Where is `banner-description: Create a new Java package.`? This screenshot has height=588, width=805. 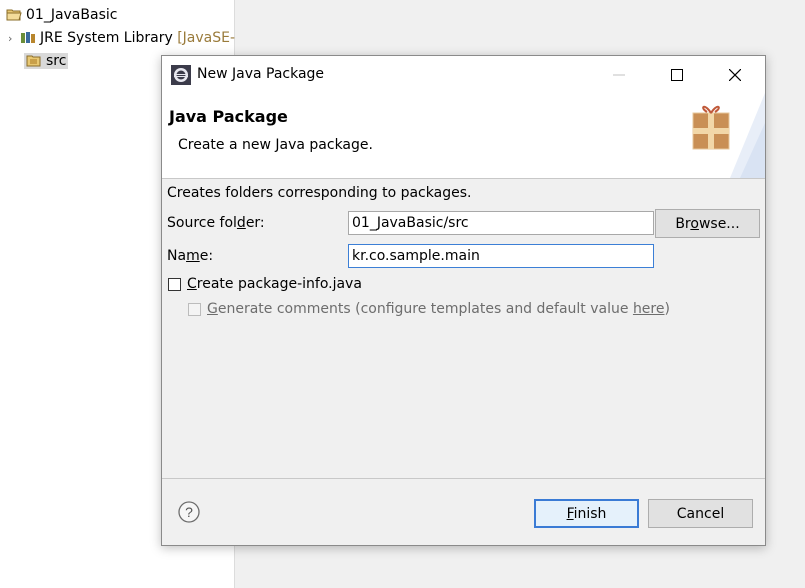 banner-description: Create a new Java package. is located at coordinates (275, 145).